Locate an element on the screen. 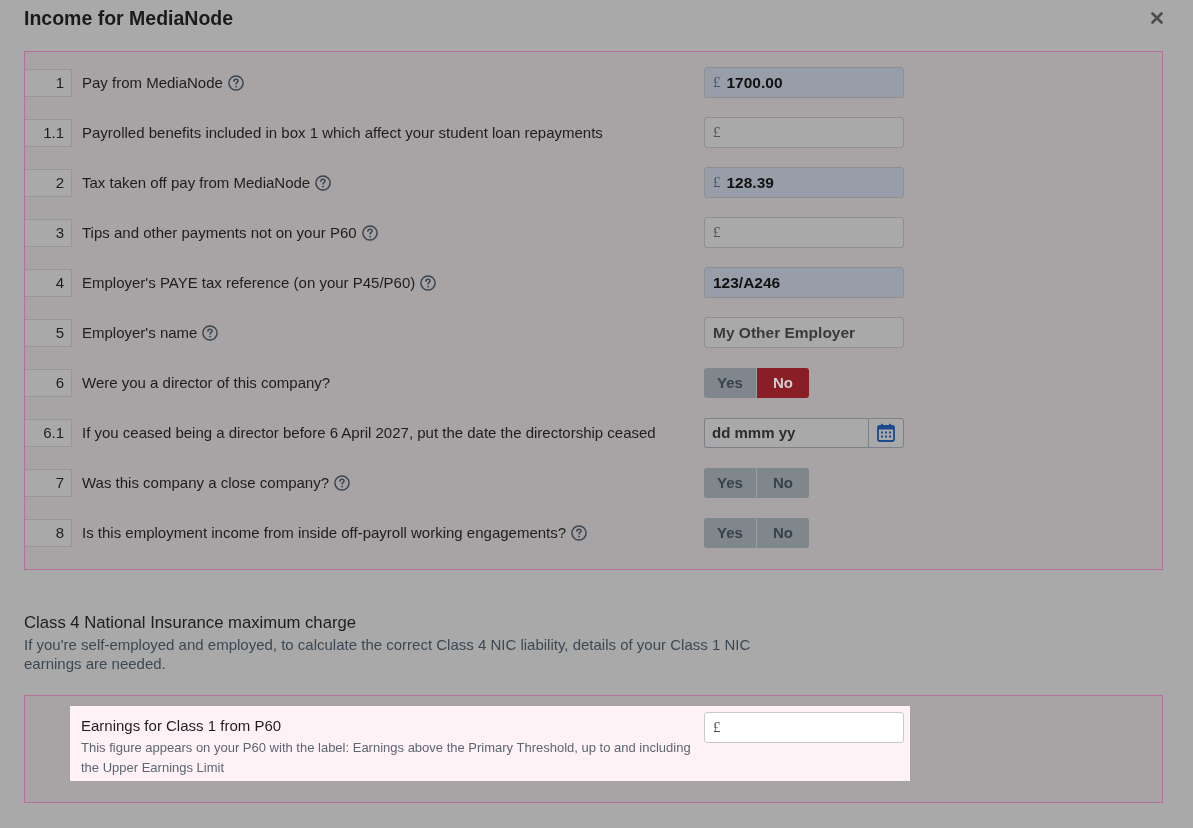 The height and width of the screenshot is (828, 1193). calendar-icon is located at coordinates (886, 432).